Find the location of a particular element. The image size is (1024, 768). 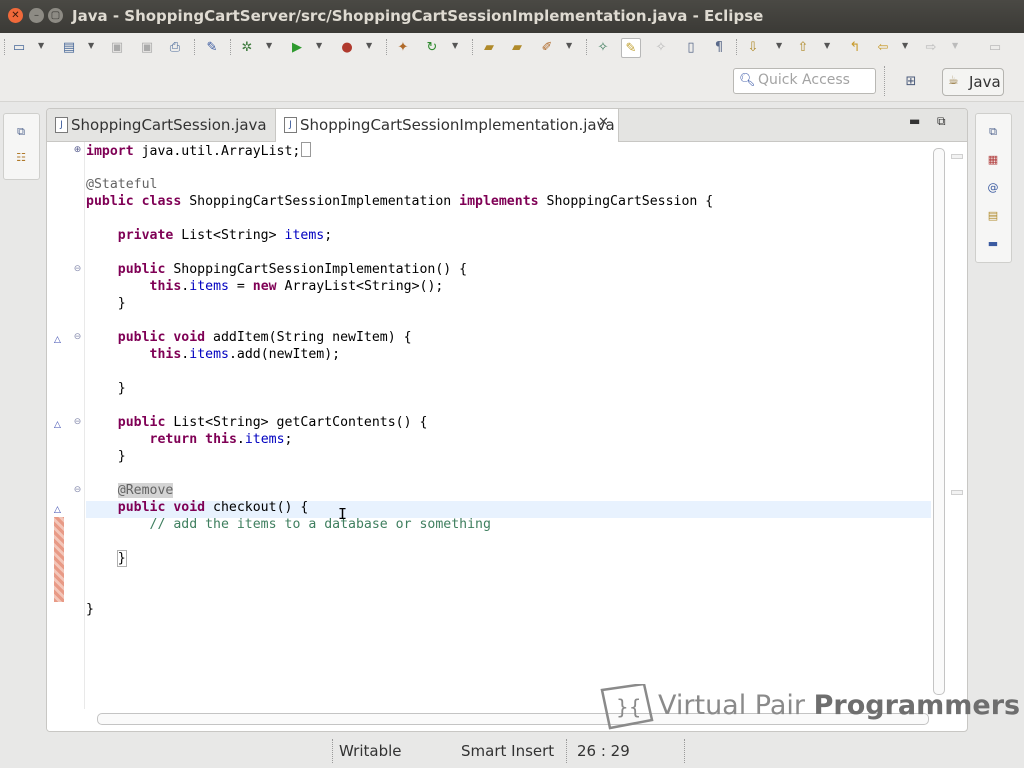

vertical-scrollbar is located at coordinates (939, 419).